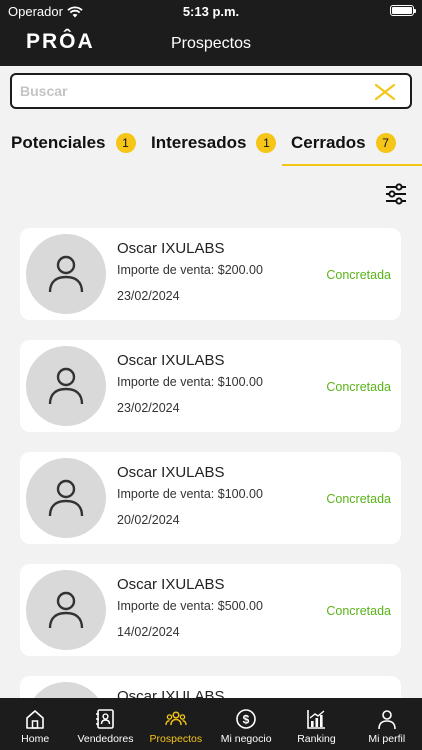 This screenshot has width=422, height=750. I want to click on tab-label: Interesados, so click(199, 142).